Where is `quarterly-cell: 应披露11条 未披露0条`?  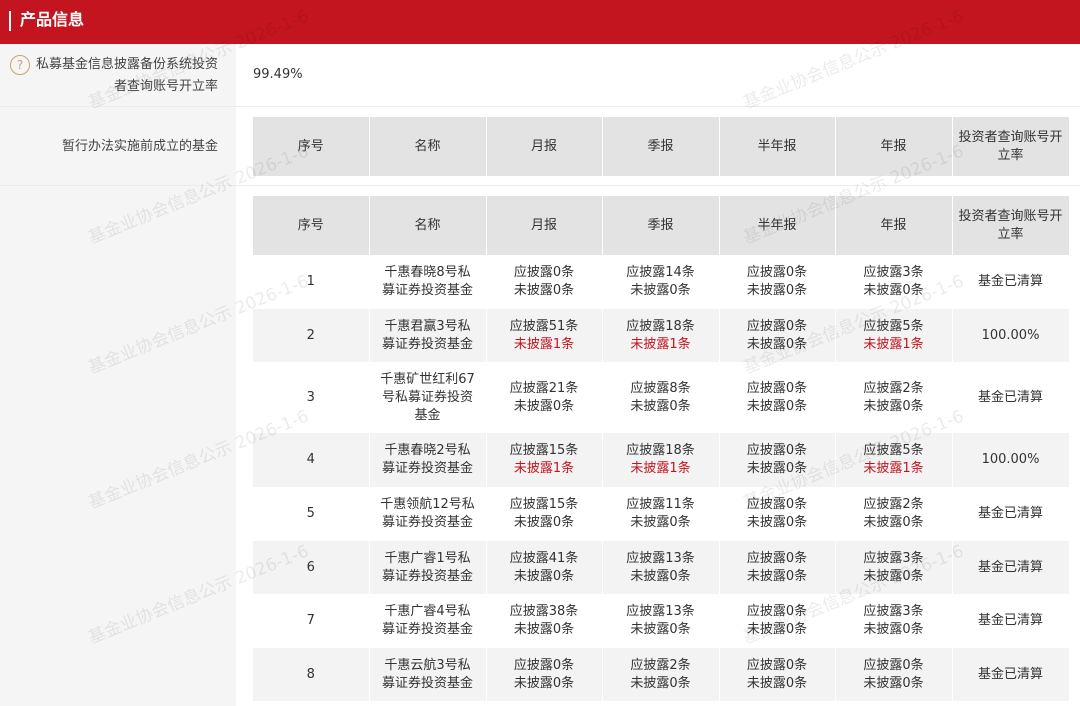 quarterly-cell: 应披露11条 未披露0条 is located at coordinates (661, 514).